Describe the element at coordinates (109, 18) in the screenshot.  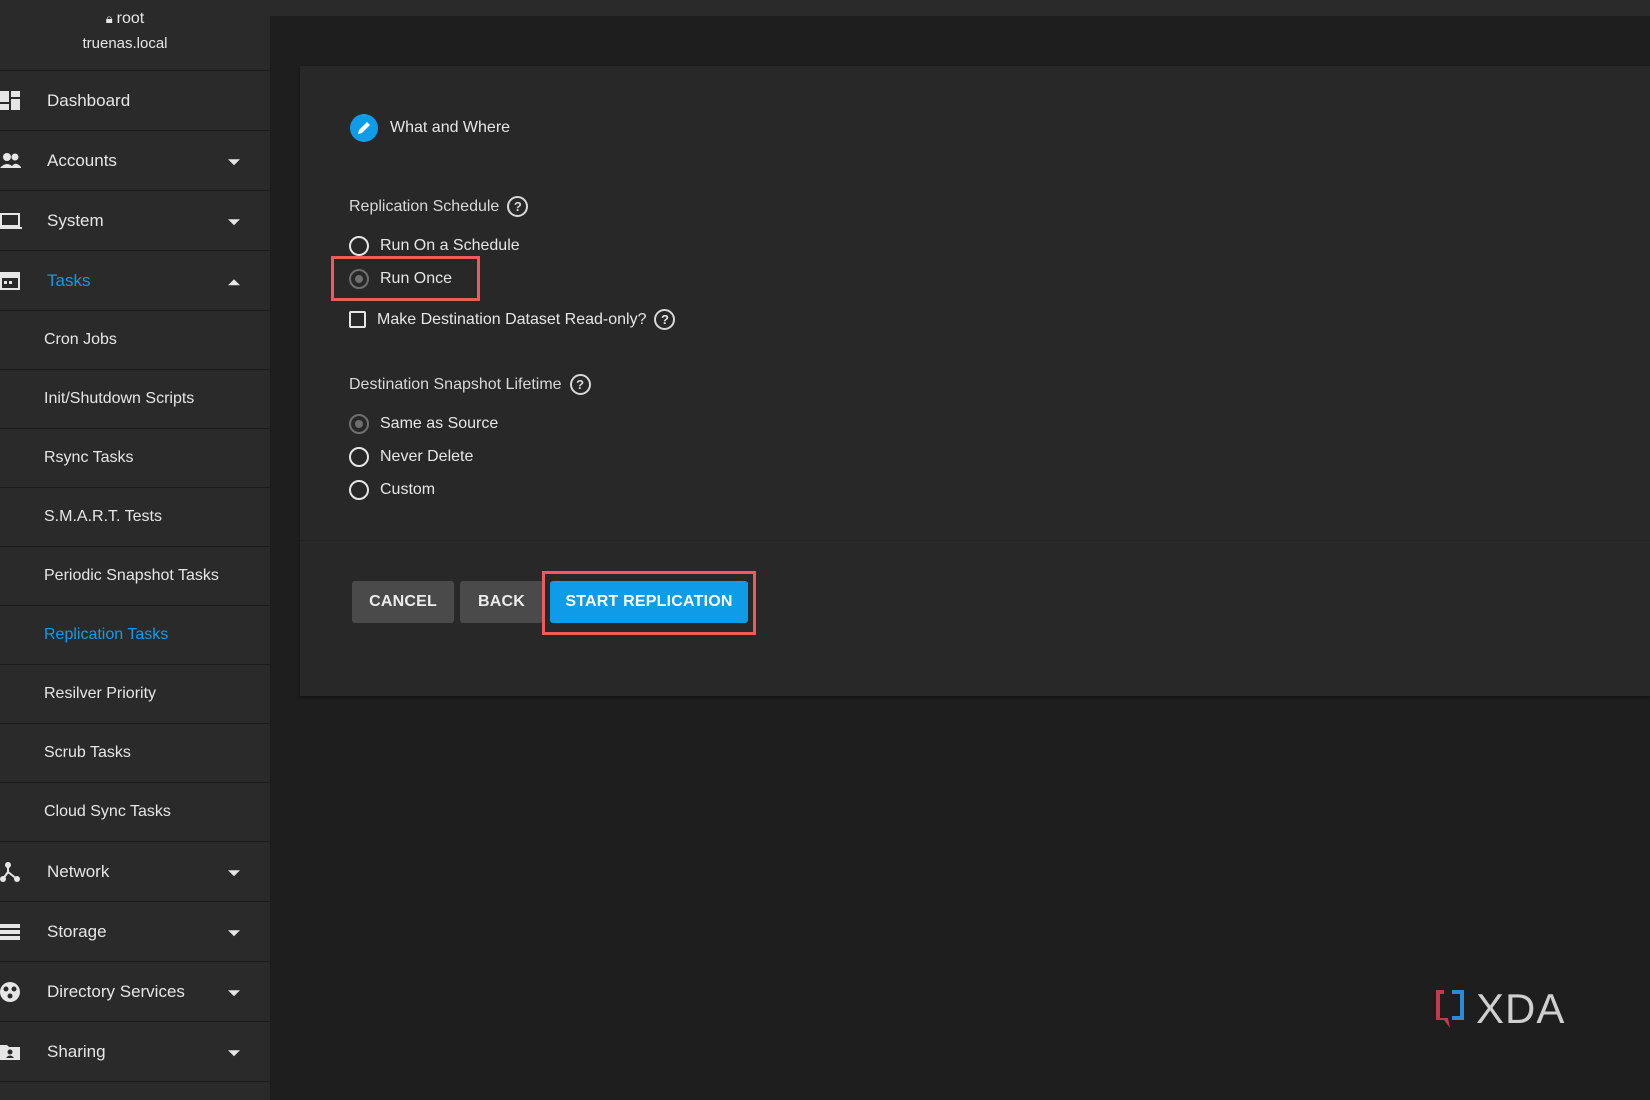
I see `lock-icon: 🔒︎` at that location.